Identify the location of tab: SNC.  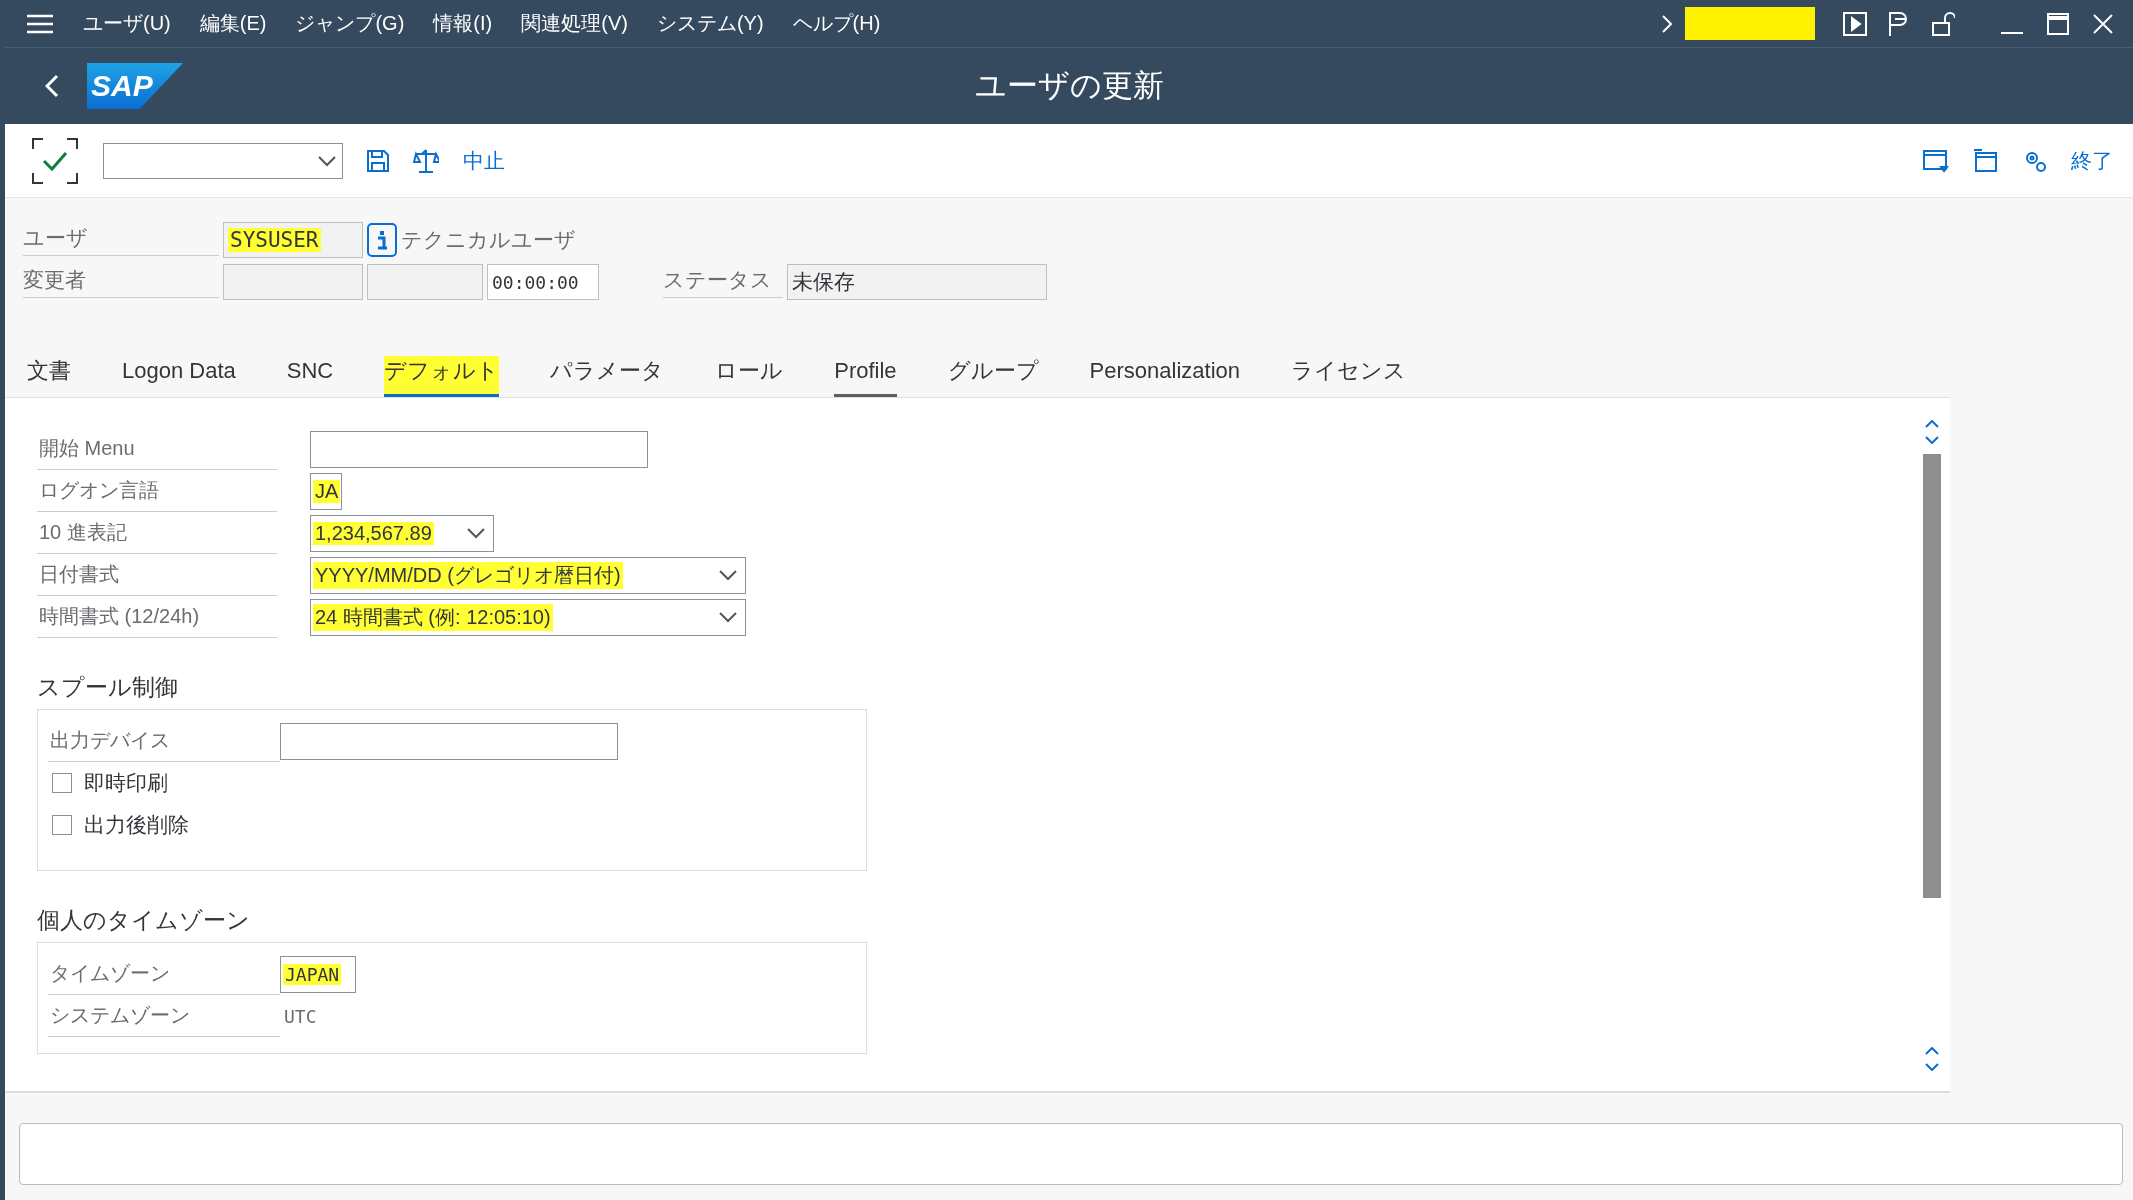
(310, 376).